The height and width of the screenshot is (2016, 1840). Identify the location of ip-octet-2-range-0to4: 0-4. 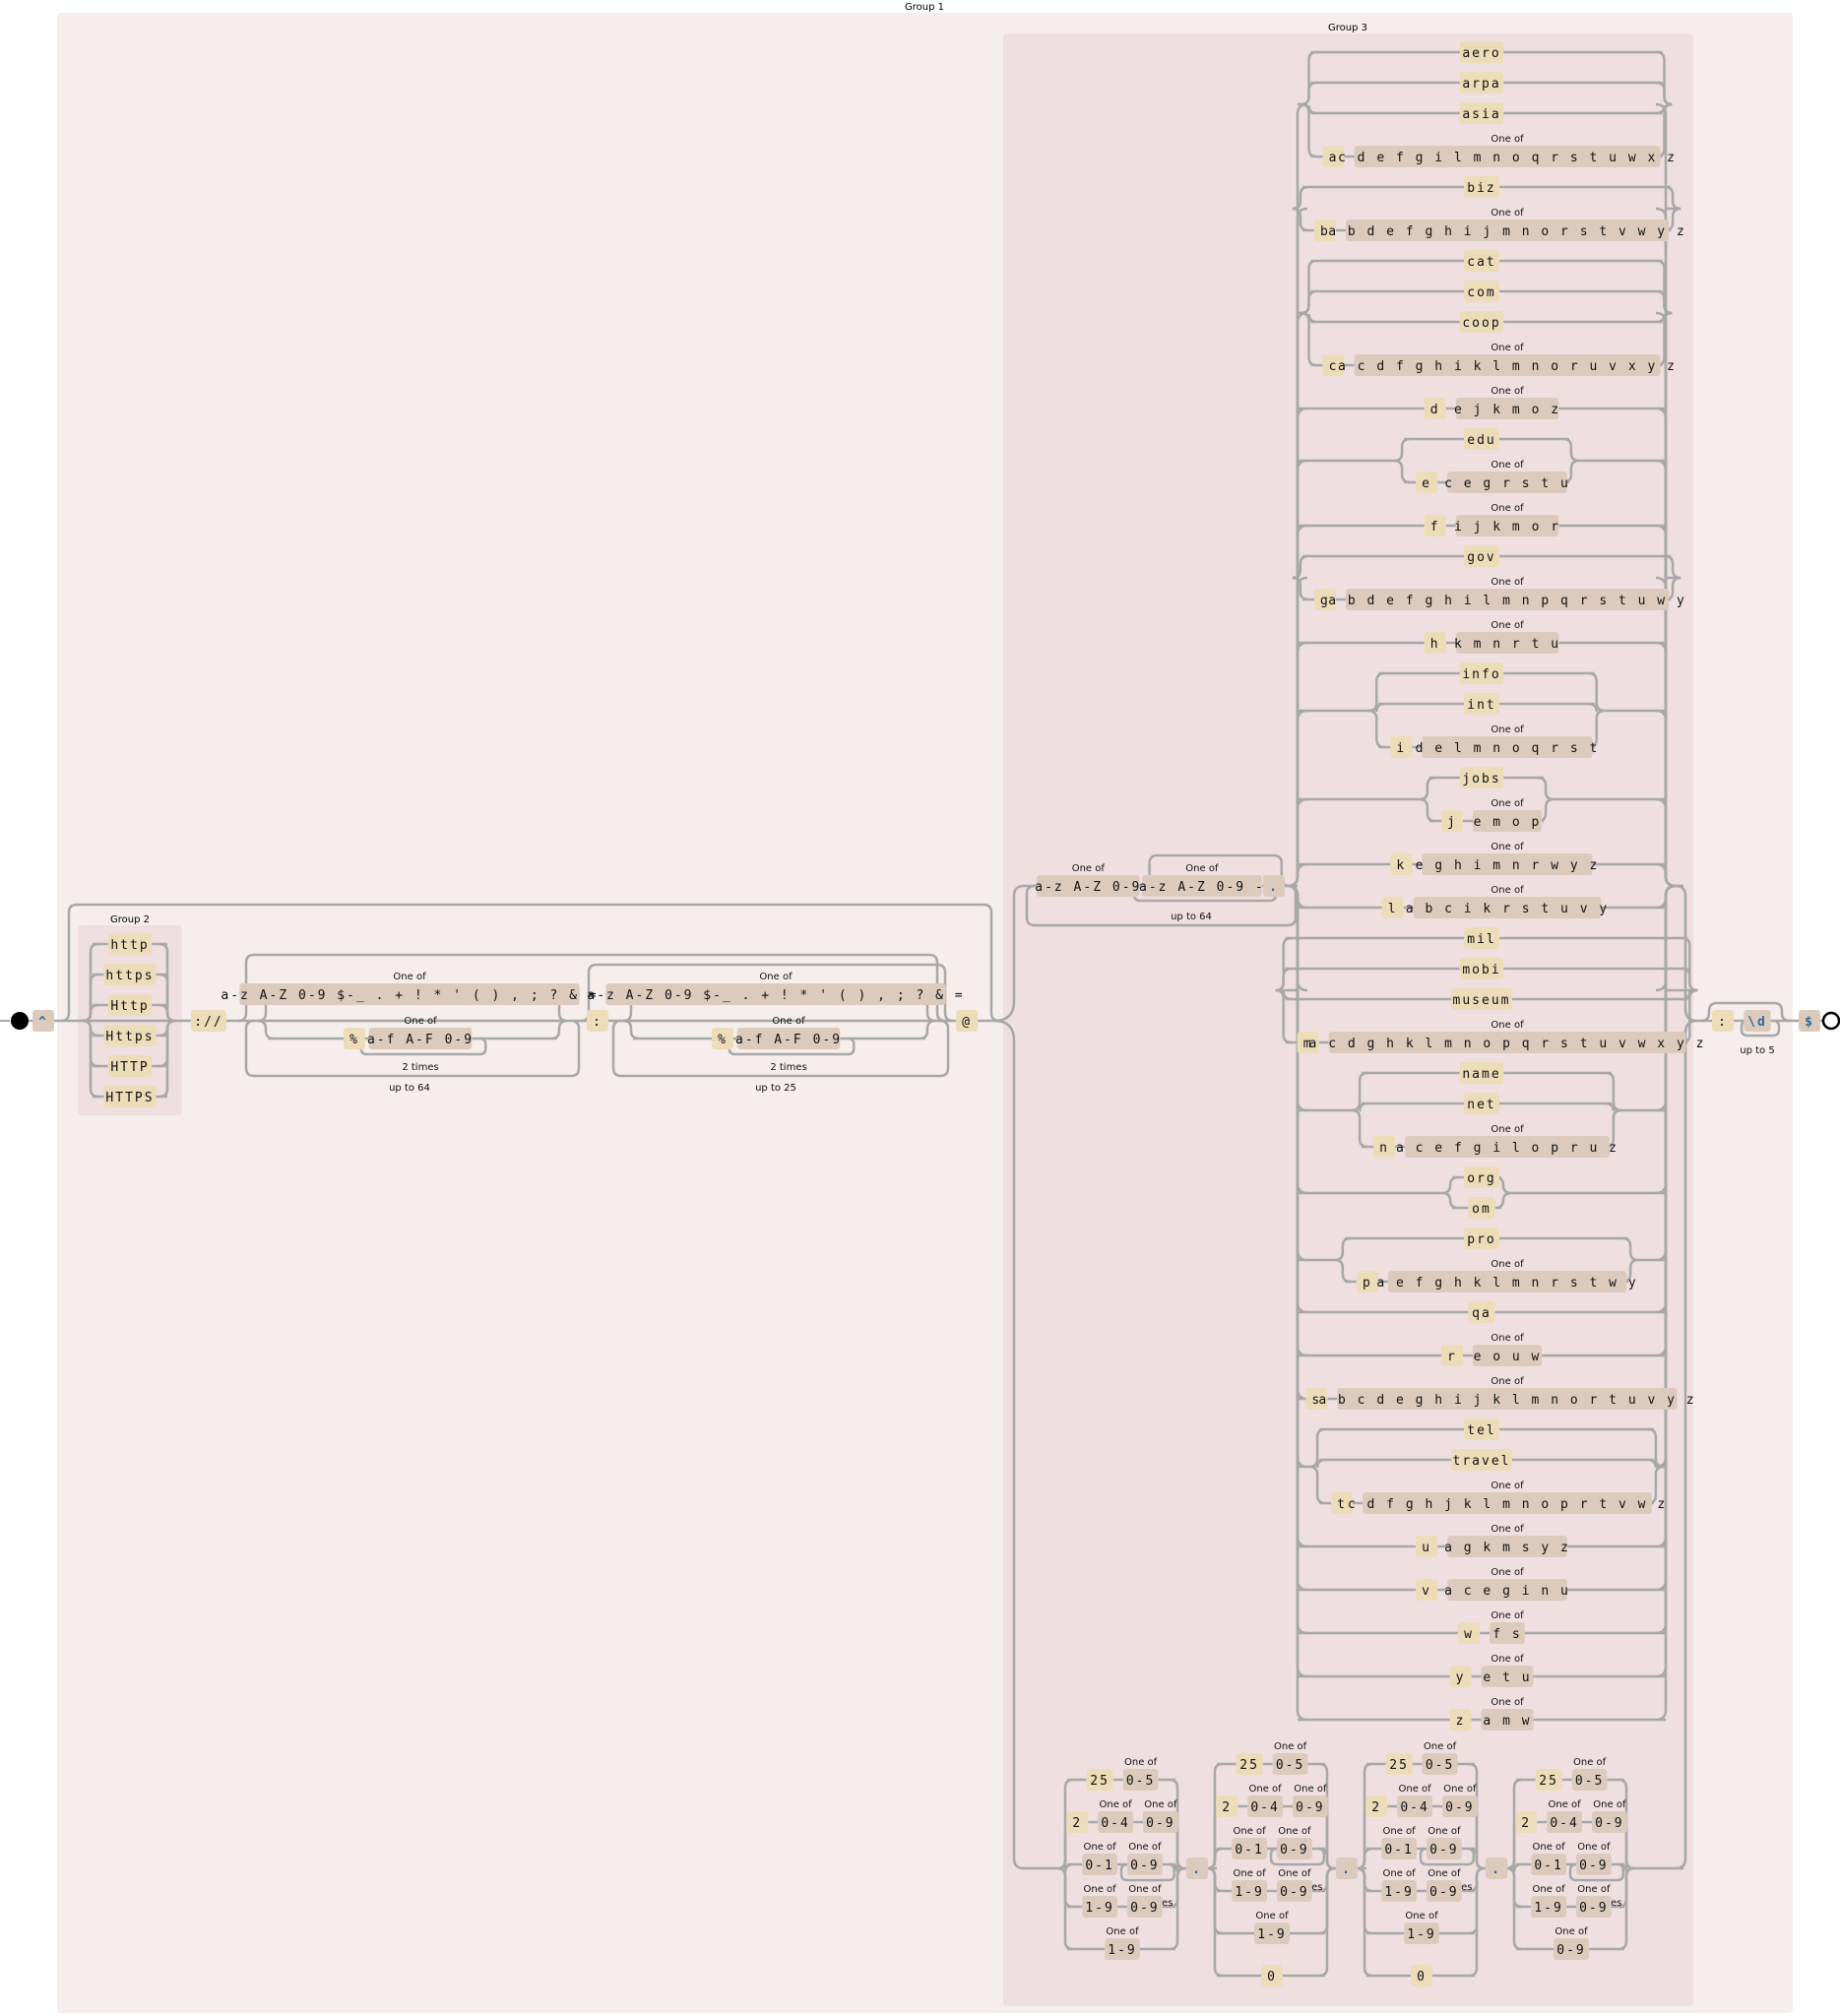
(1264, 1807).